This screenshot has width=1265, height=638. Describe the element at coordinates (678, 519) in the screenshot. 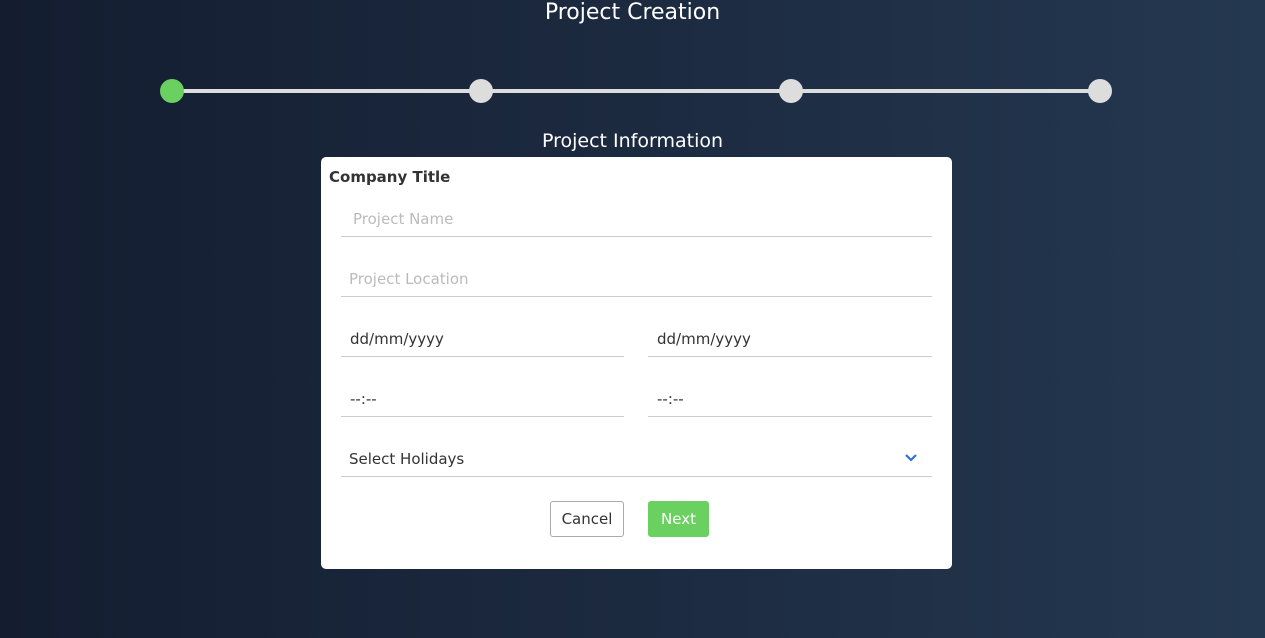

I see `next-button: Next` at that location.